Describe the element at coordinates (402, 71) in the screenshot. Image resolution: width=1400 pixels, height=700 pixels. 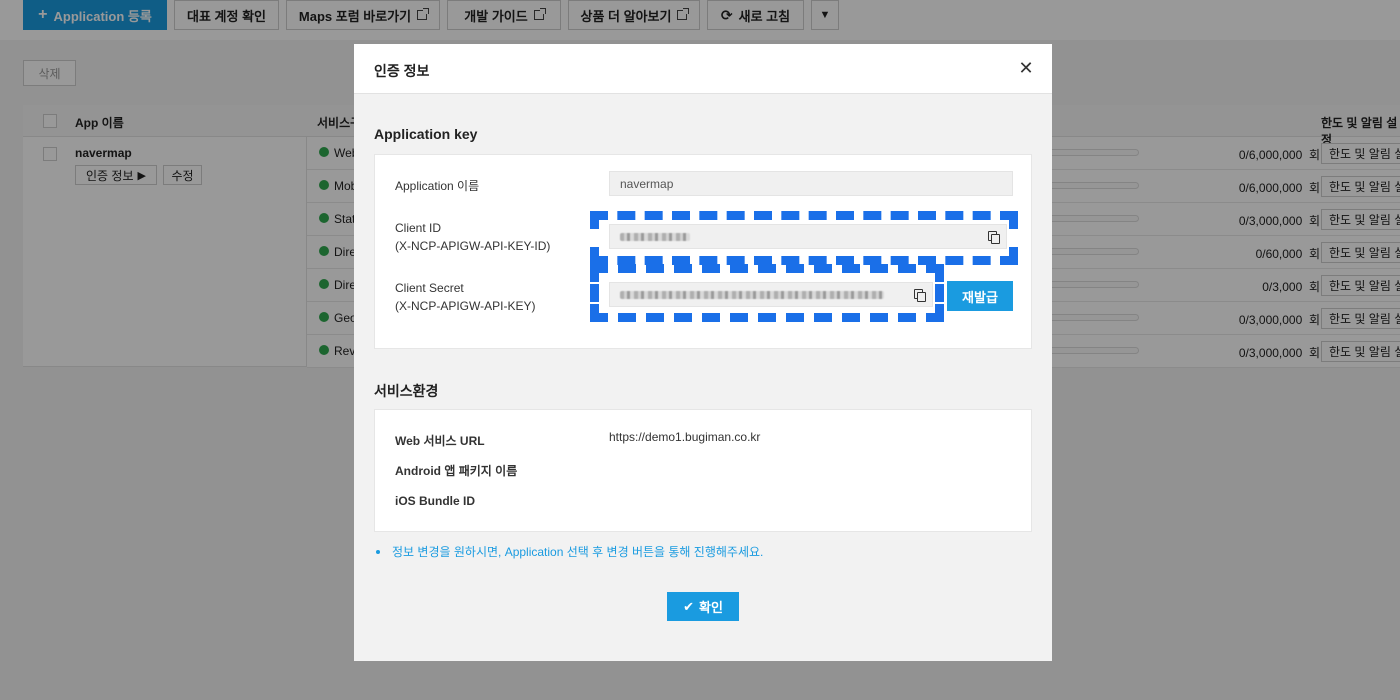
I see `modal-title: 인증 정보` at that location.